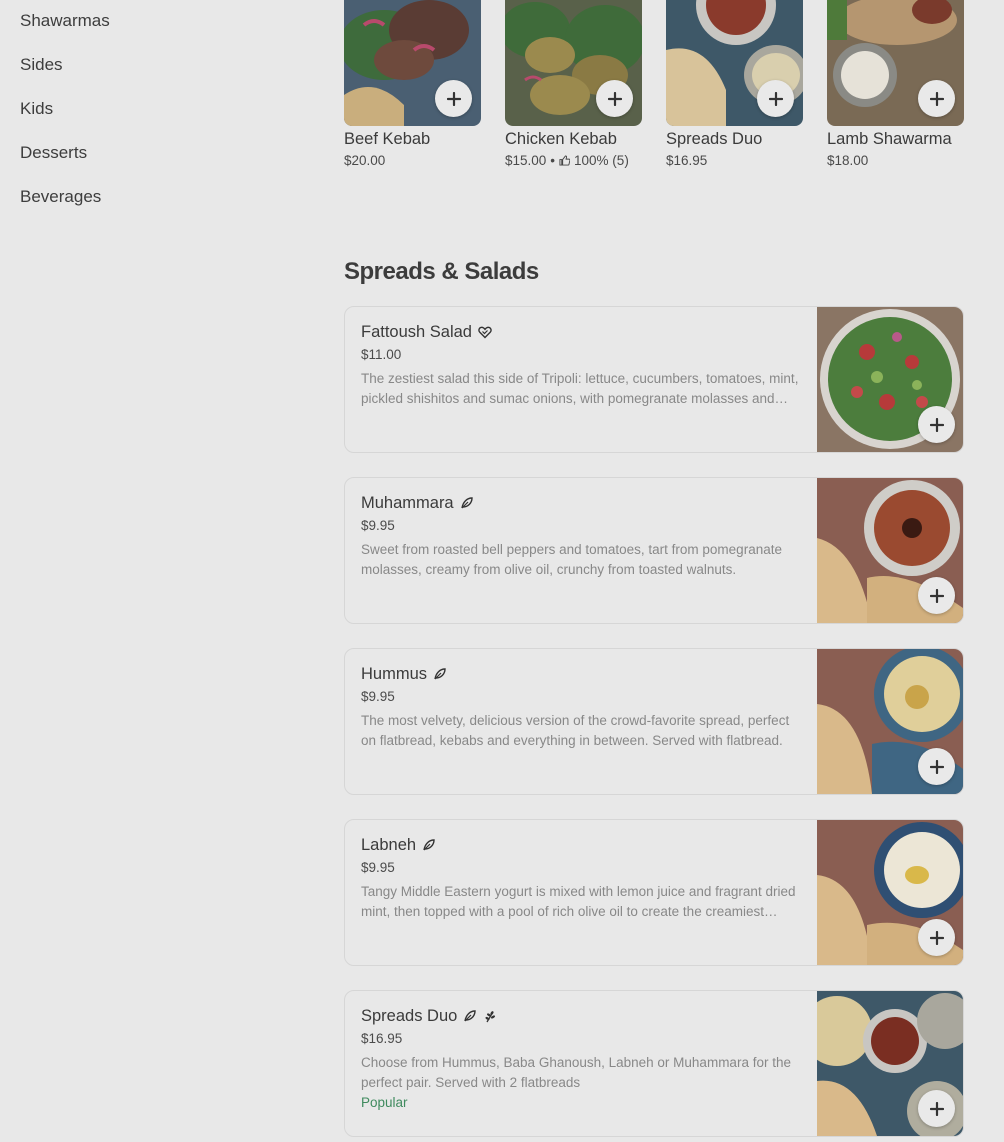 This screenshot has height=1142, width=1004. I want to click on item-name: Chicken Kebab, so click(561, 139).